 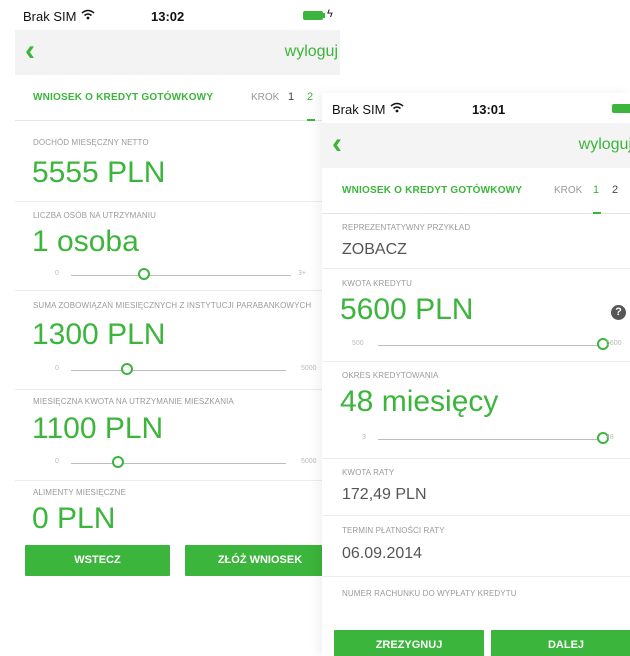 What do you see at coordinates (177, 161) in the screenshot?
I see `income-field: DOCHÓD MIESĘCZNY NETTO 5555 PLN` at bounding box center [177, 161].